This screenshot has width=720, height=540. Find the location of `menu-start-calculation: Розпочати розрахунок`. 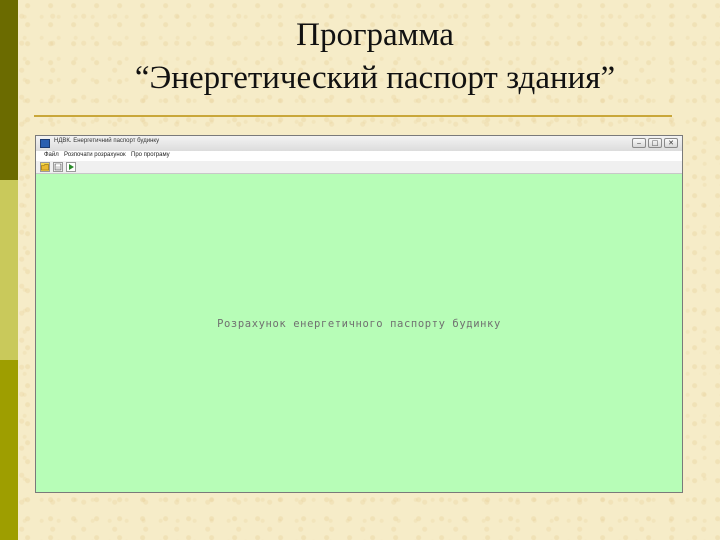

menu-start-calculation: Розпочати розрахунок is located at coordinates (95, 155).